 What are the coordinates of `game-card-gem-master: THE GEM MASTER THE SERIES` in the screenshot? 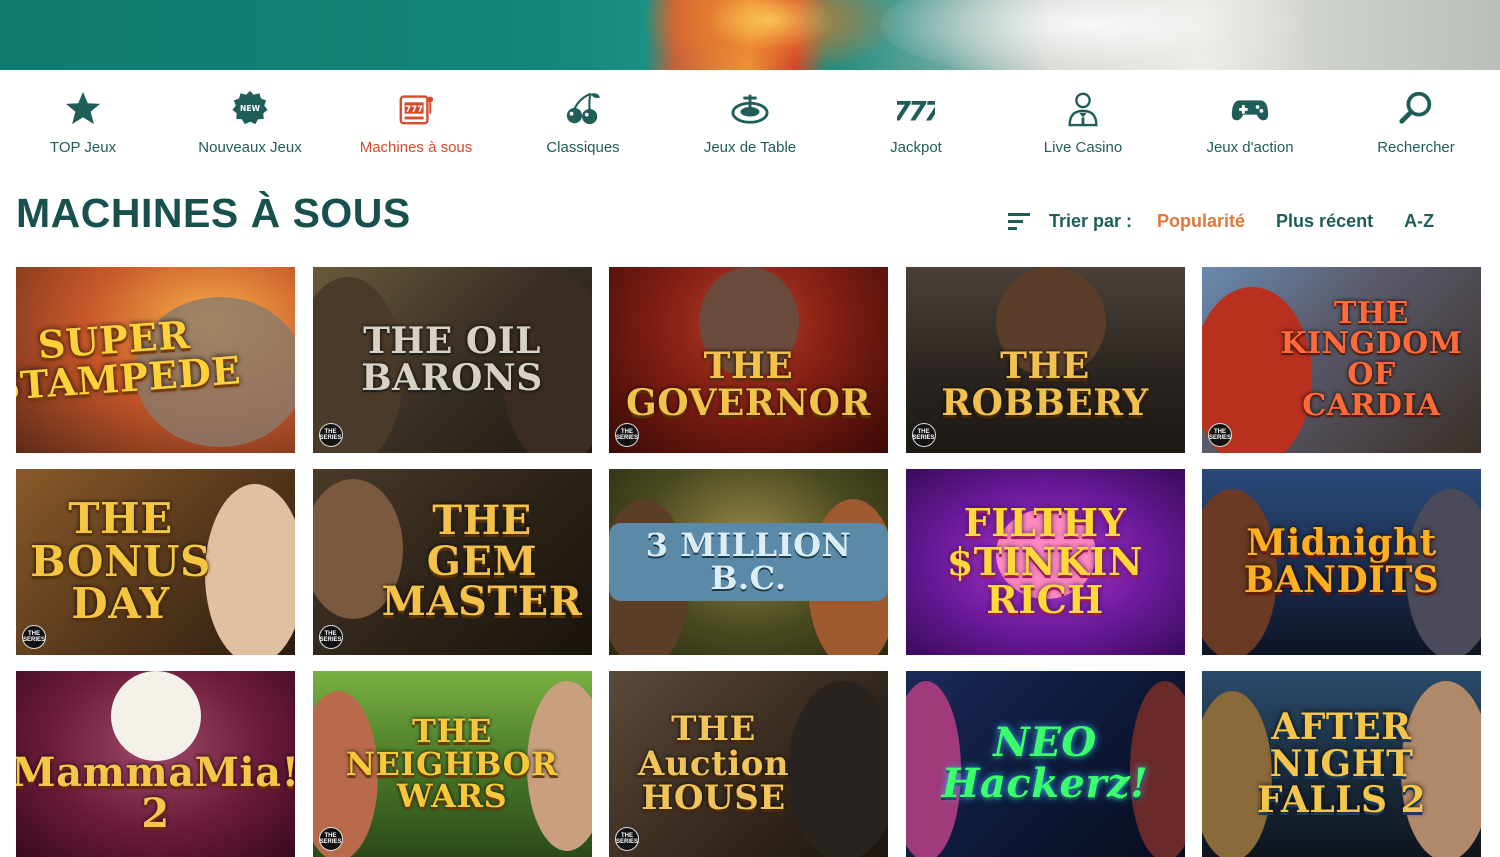 It's located at (452, 562).